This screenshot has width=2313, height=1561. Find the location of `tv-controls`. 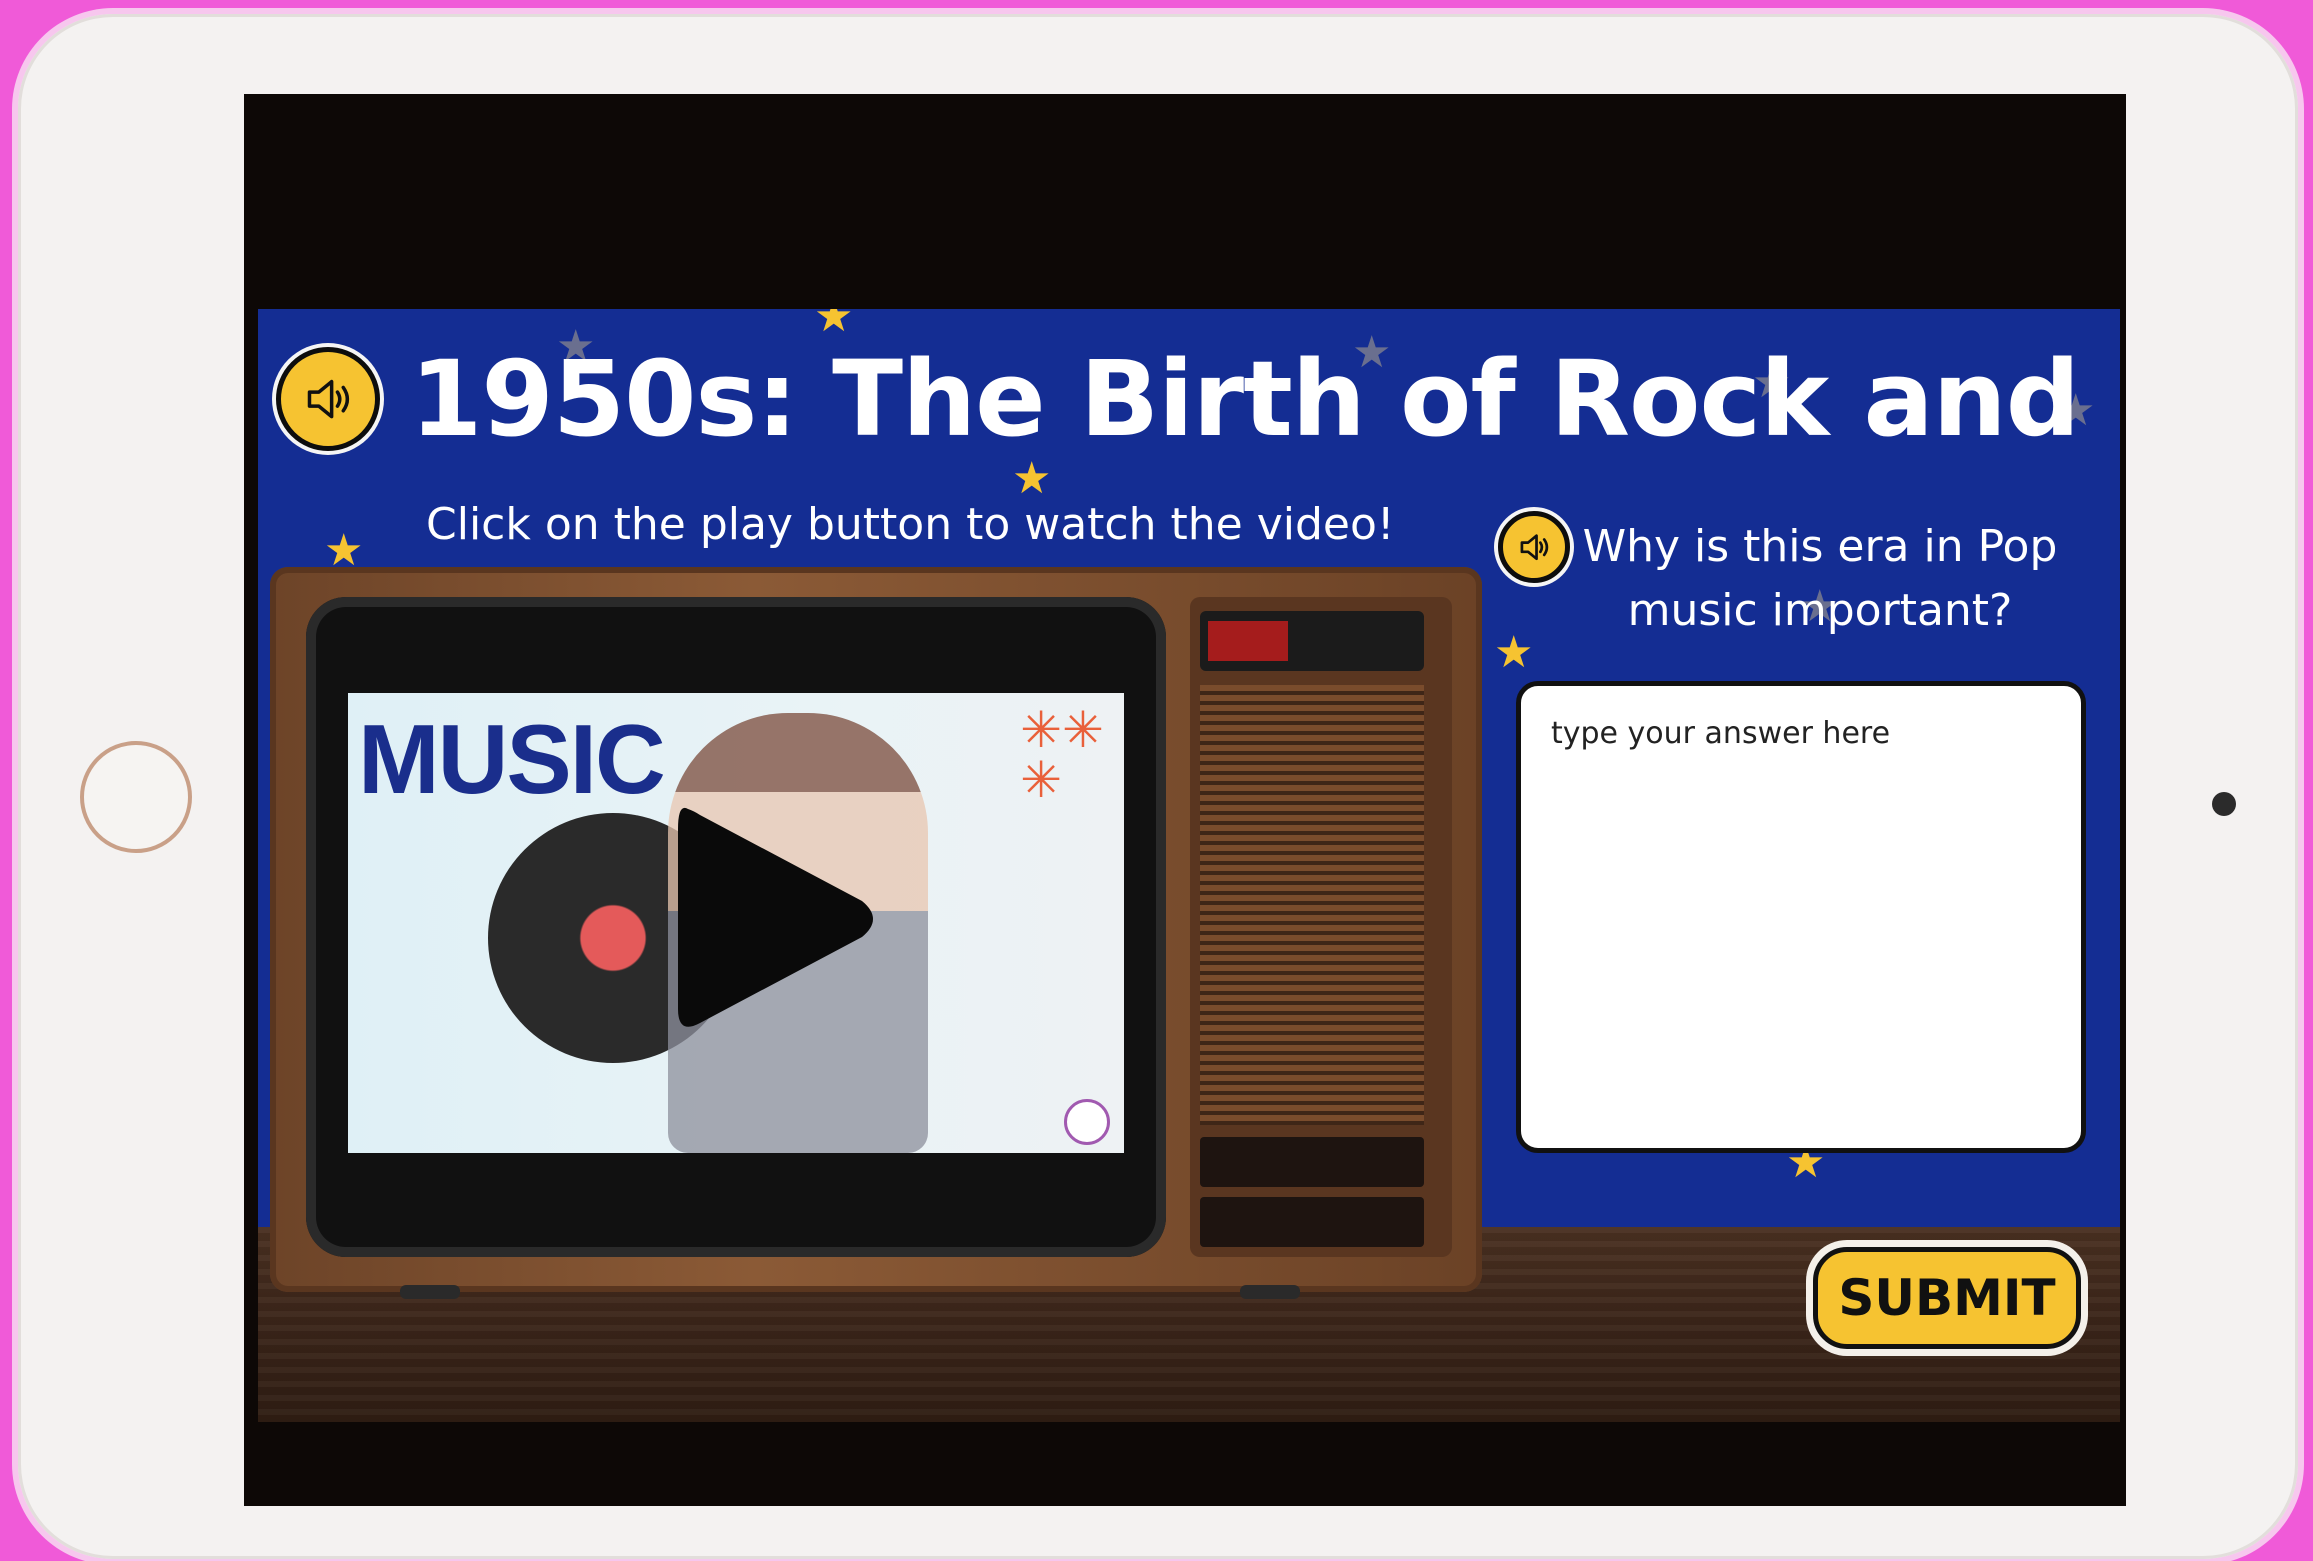

tv-controls is located at coordinates (1312, 641).